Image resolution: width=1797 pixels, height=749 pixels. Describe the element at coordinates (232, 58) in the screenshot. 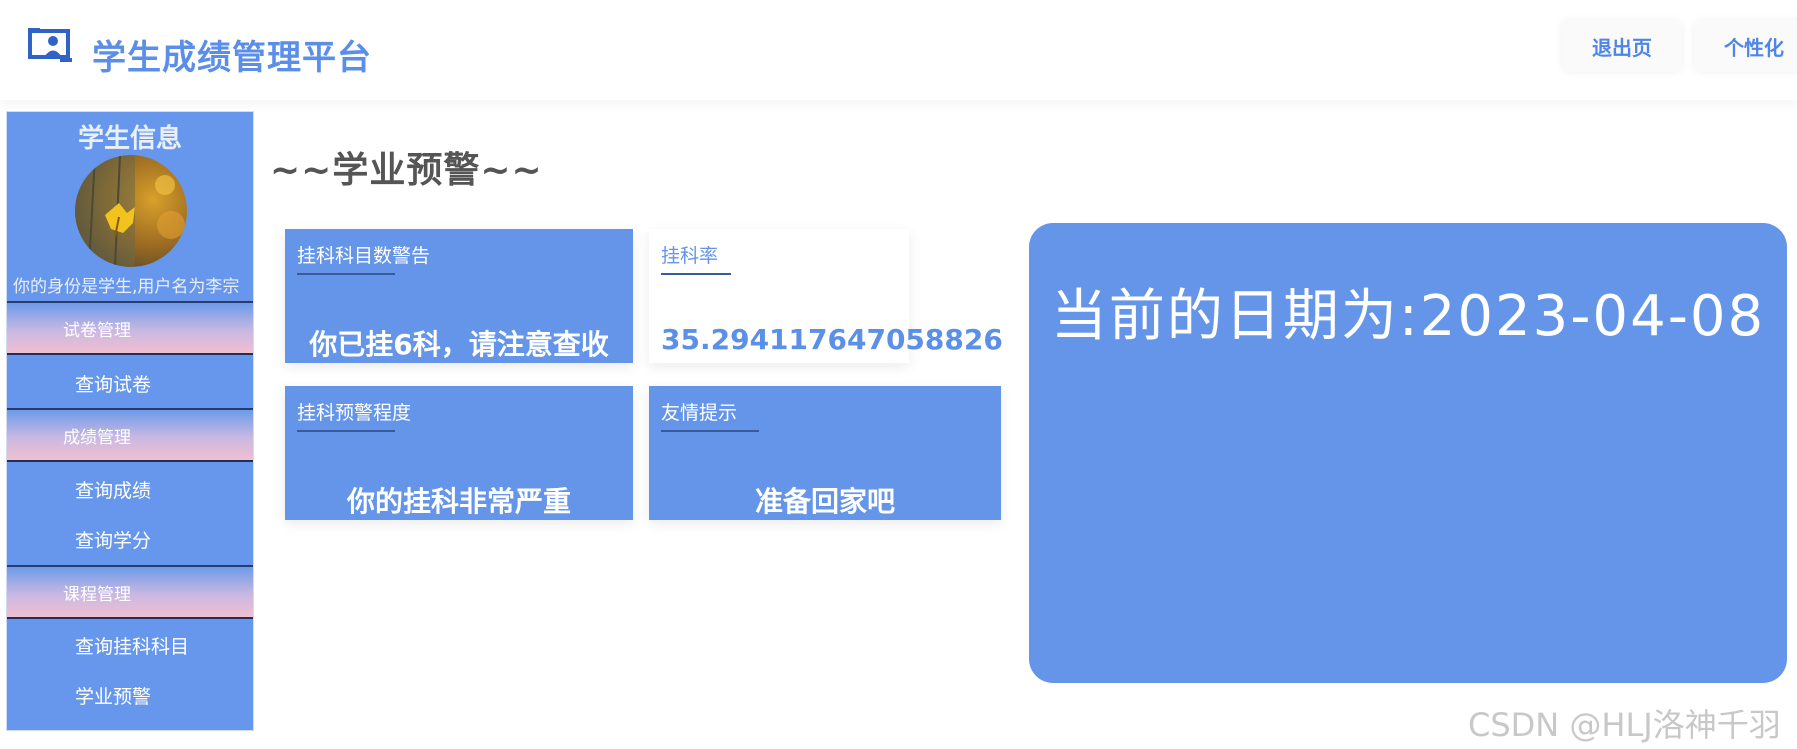

I see `app-title: 学生成绩管理平台` at that location.